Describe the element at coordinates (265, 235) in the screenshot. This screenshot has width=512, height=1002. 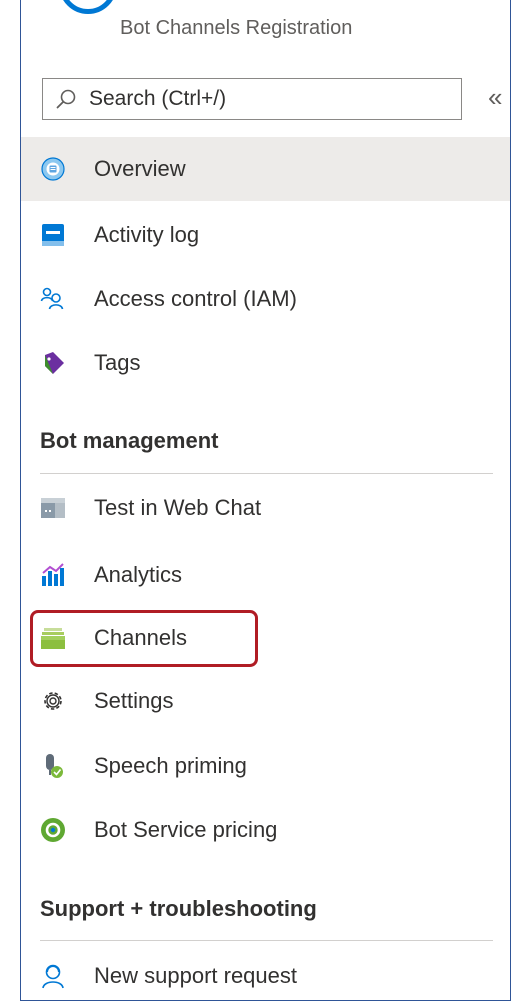
I see `nav-item-activity-log: Activity log` at that location.